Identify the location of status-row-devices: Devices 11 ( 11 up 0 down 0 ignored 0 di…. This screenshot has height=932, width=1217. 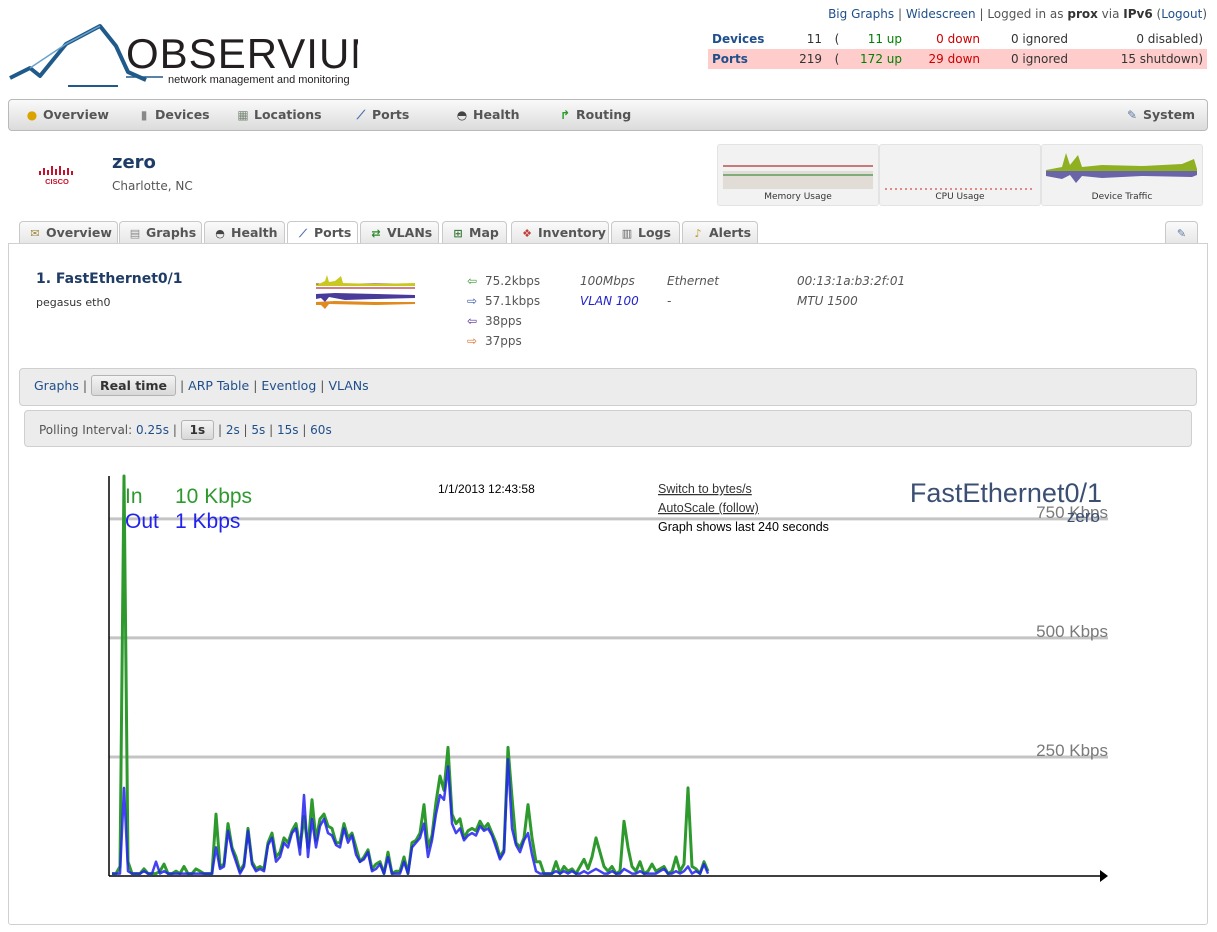
(957, 39).